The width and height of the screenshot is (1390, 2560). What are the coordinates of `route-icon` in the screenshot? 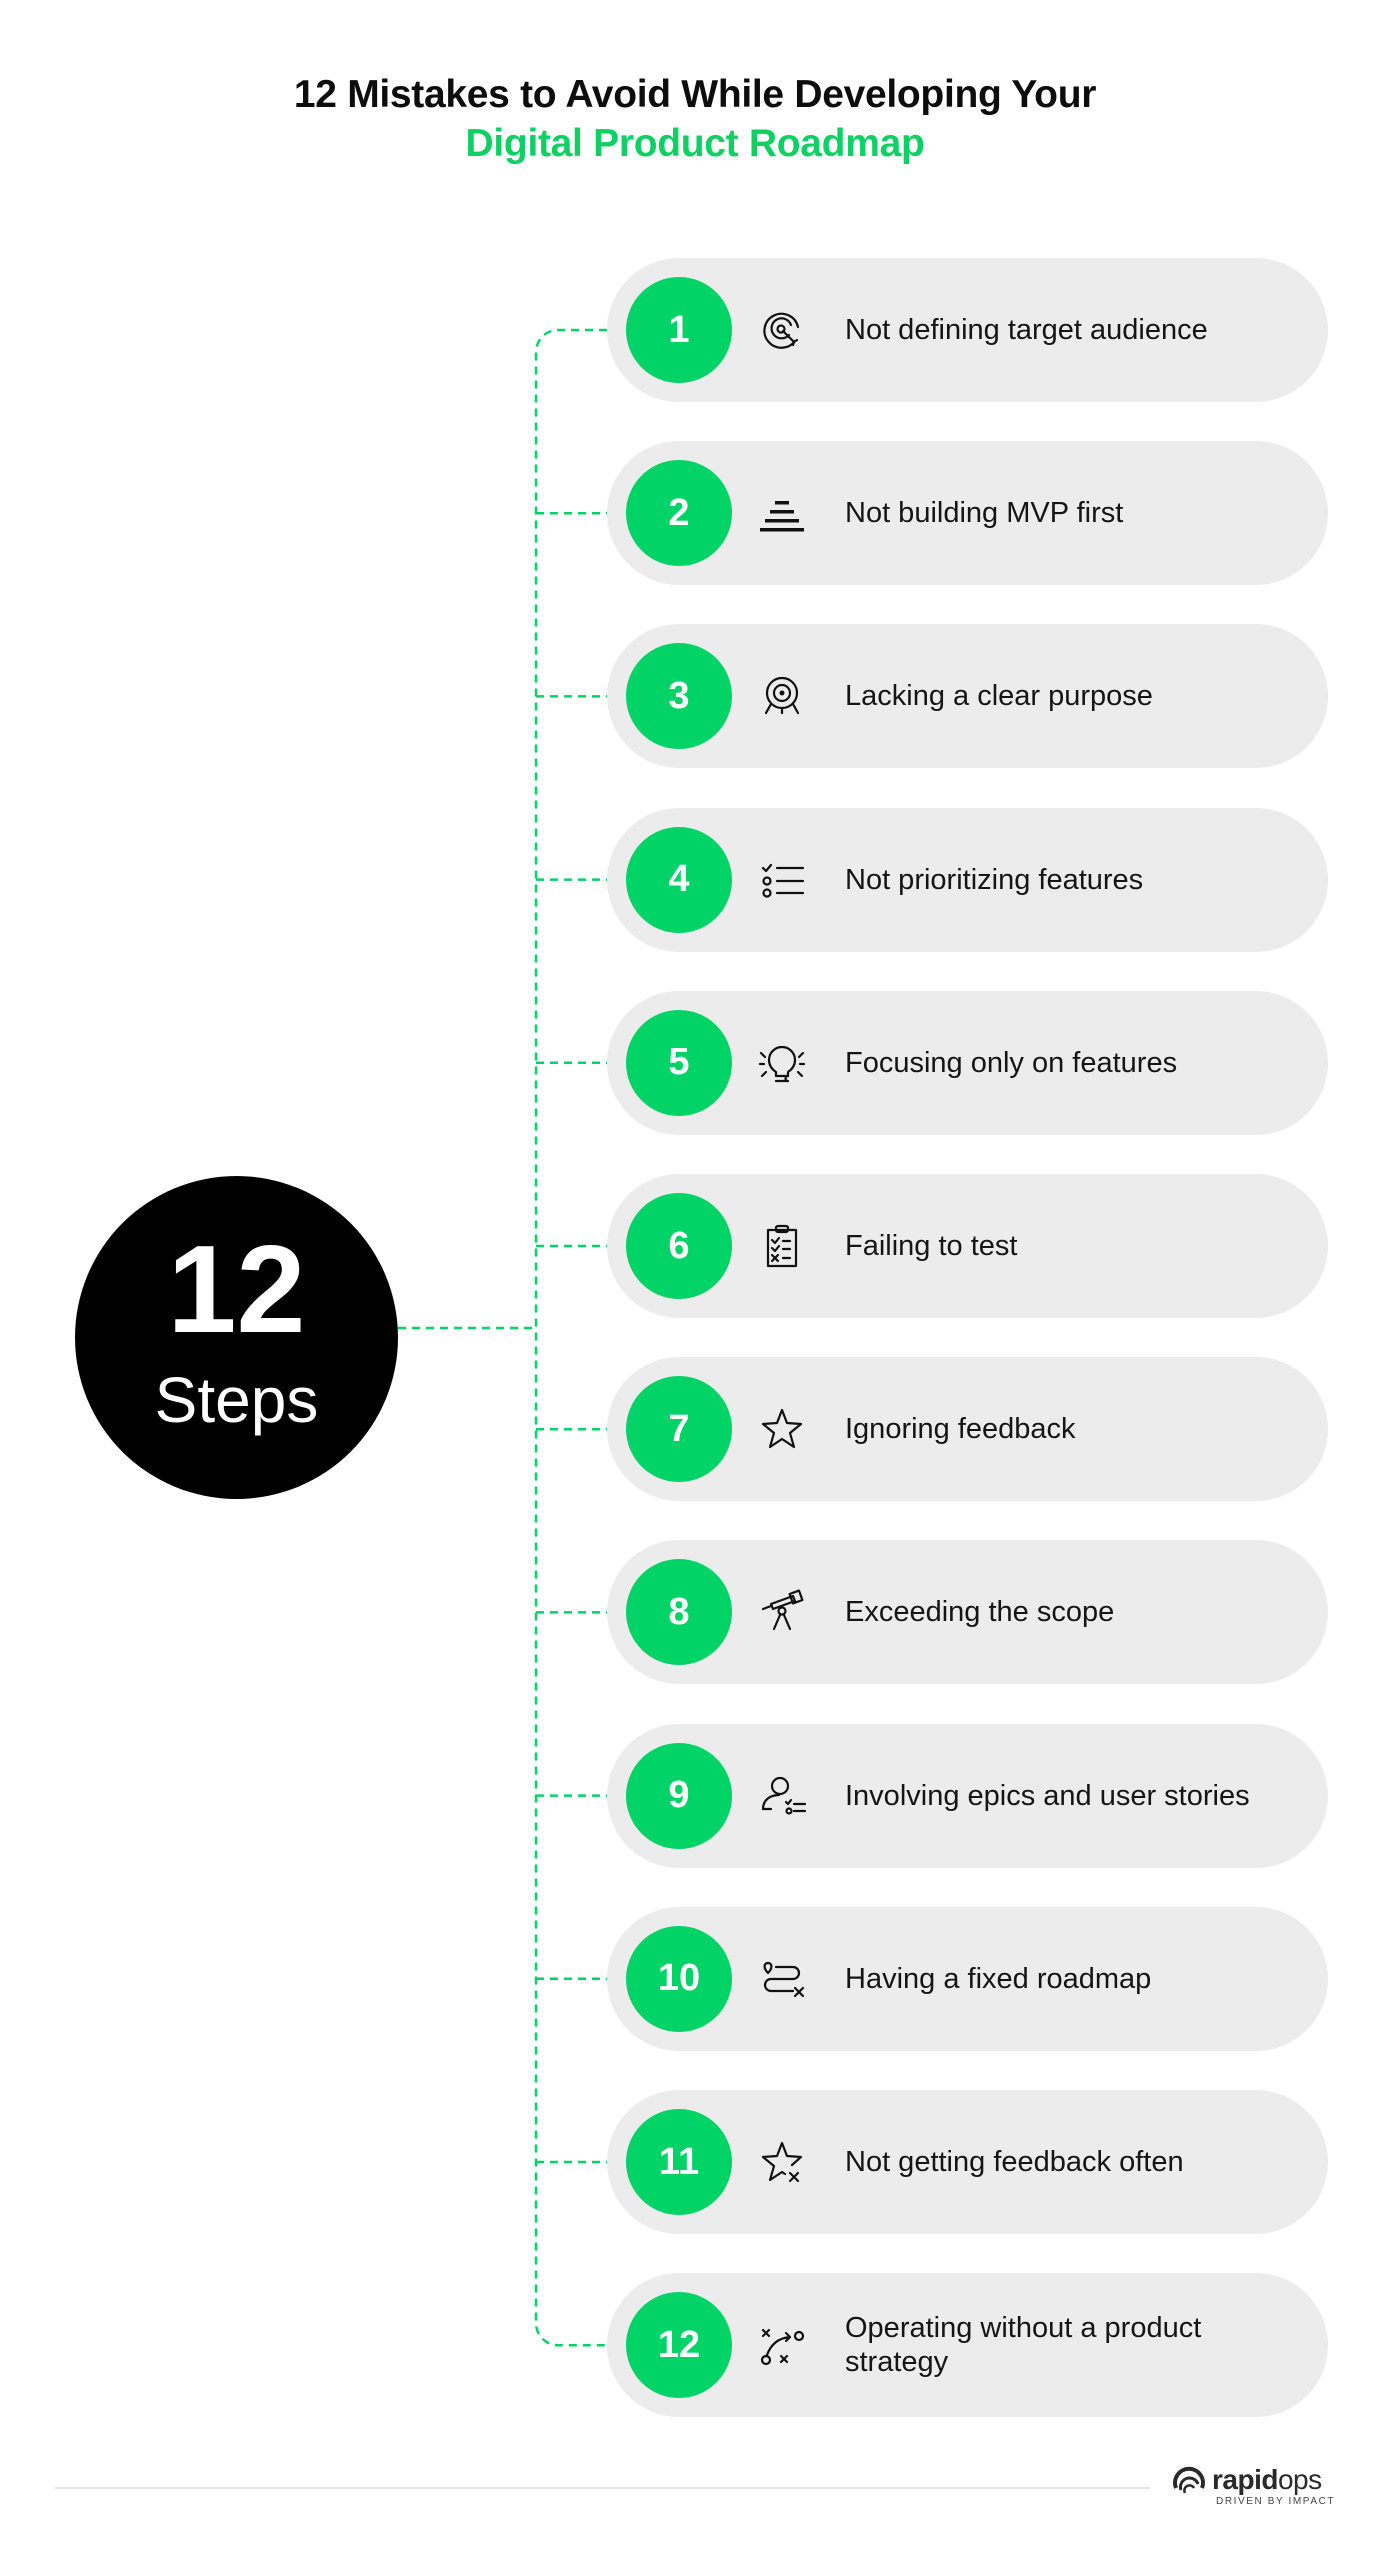 It's located at (782, 1979).